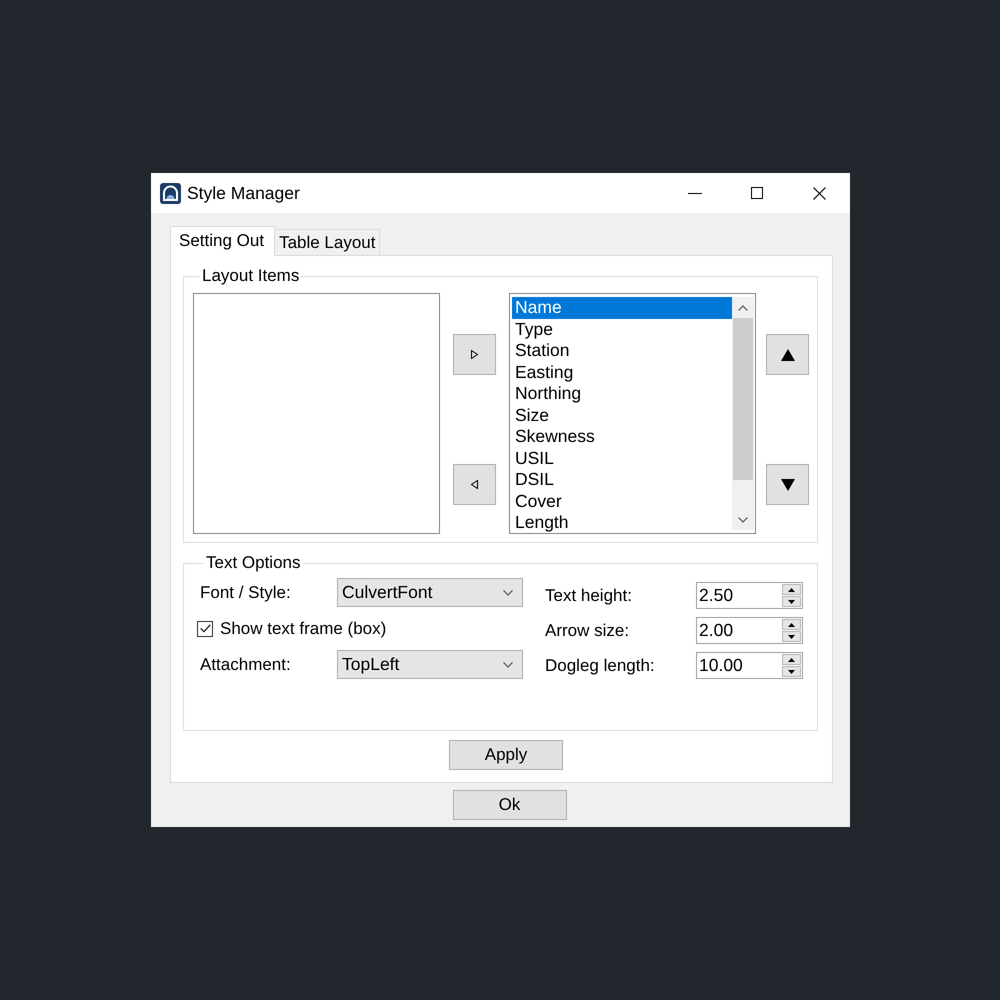  What do you see at coordinates (250, 276) in the screenshot?
I see `group-title: Layout Items` at bounding box center [250, 276].